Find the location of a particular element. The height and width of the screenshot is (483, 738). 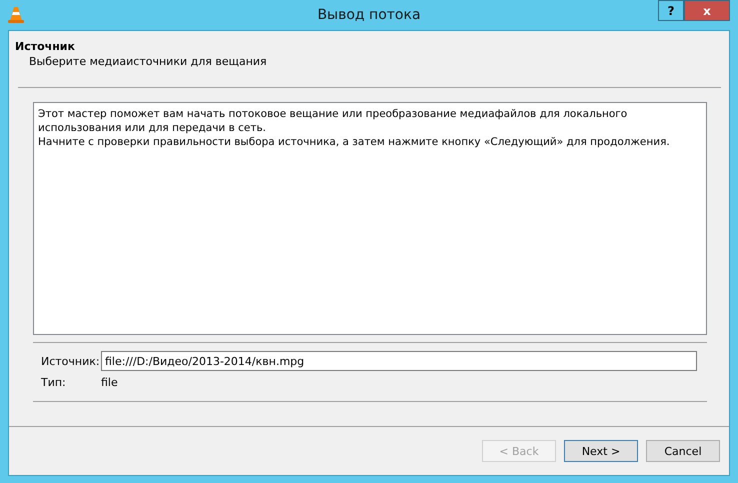

wizard-button: Cancel is located at coordinates (683, 451).